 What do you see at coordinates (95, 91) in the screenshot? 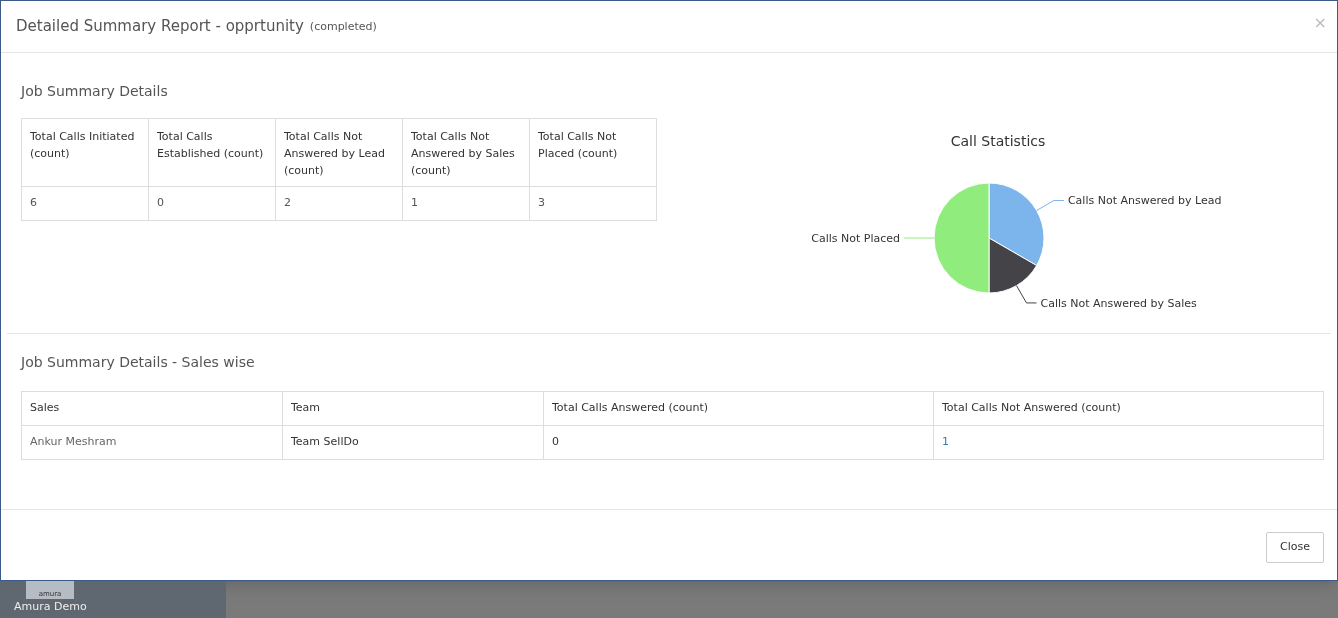
I see `section-heading: Job Summary Details` at bounding box center [95, 91].